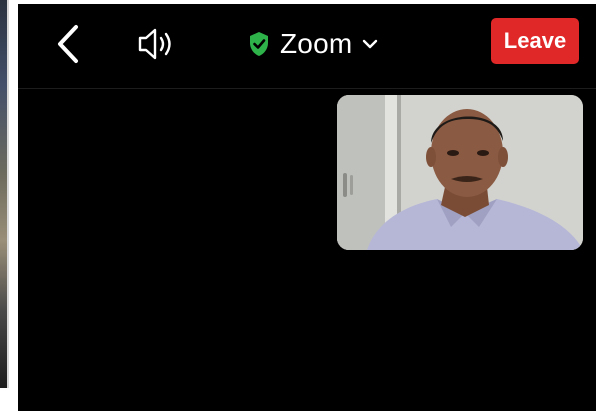 The height and width of the screenshot is (411, 596). I want to click on meeting-title: Zoom, so click(316, 43).